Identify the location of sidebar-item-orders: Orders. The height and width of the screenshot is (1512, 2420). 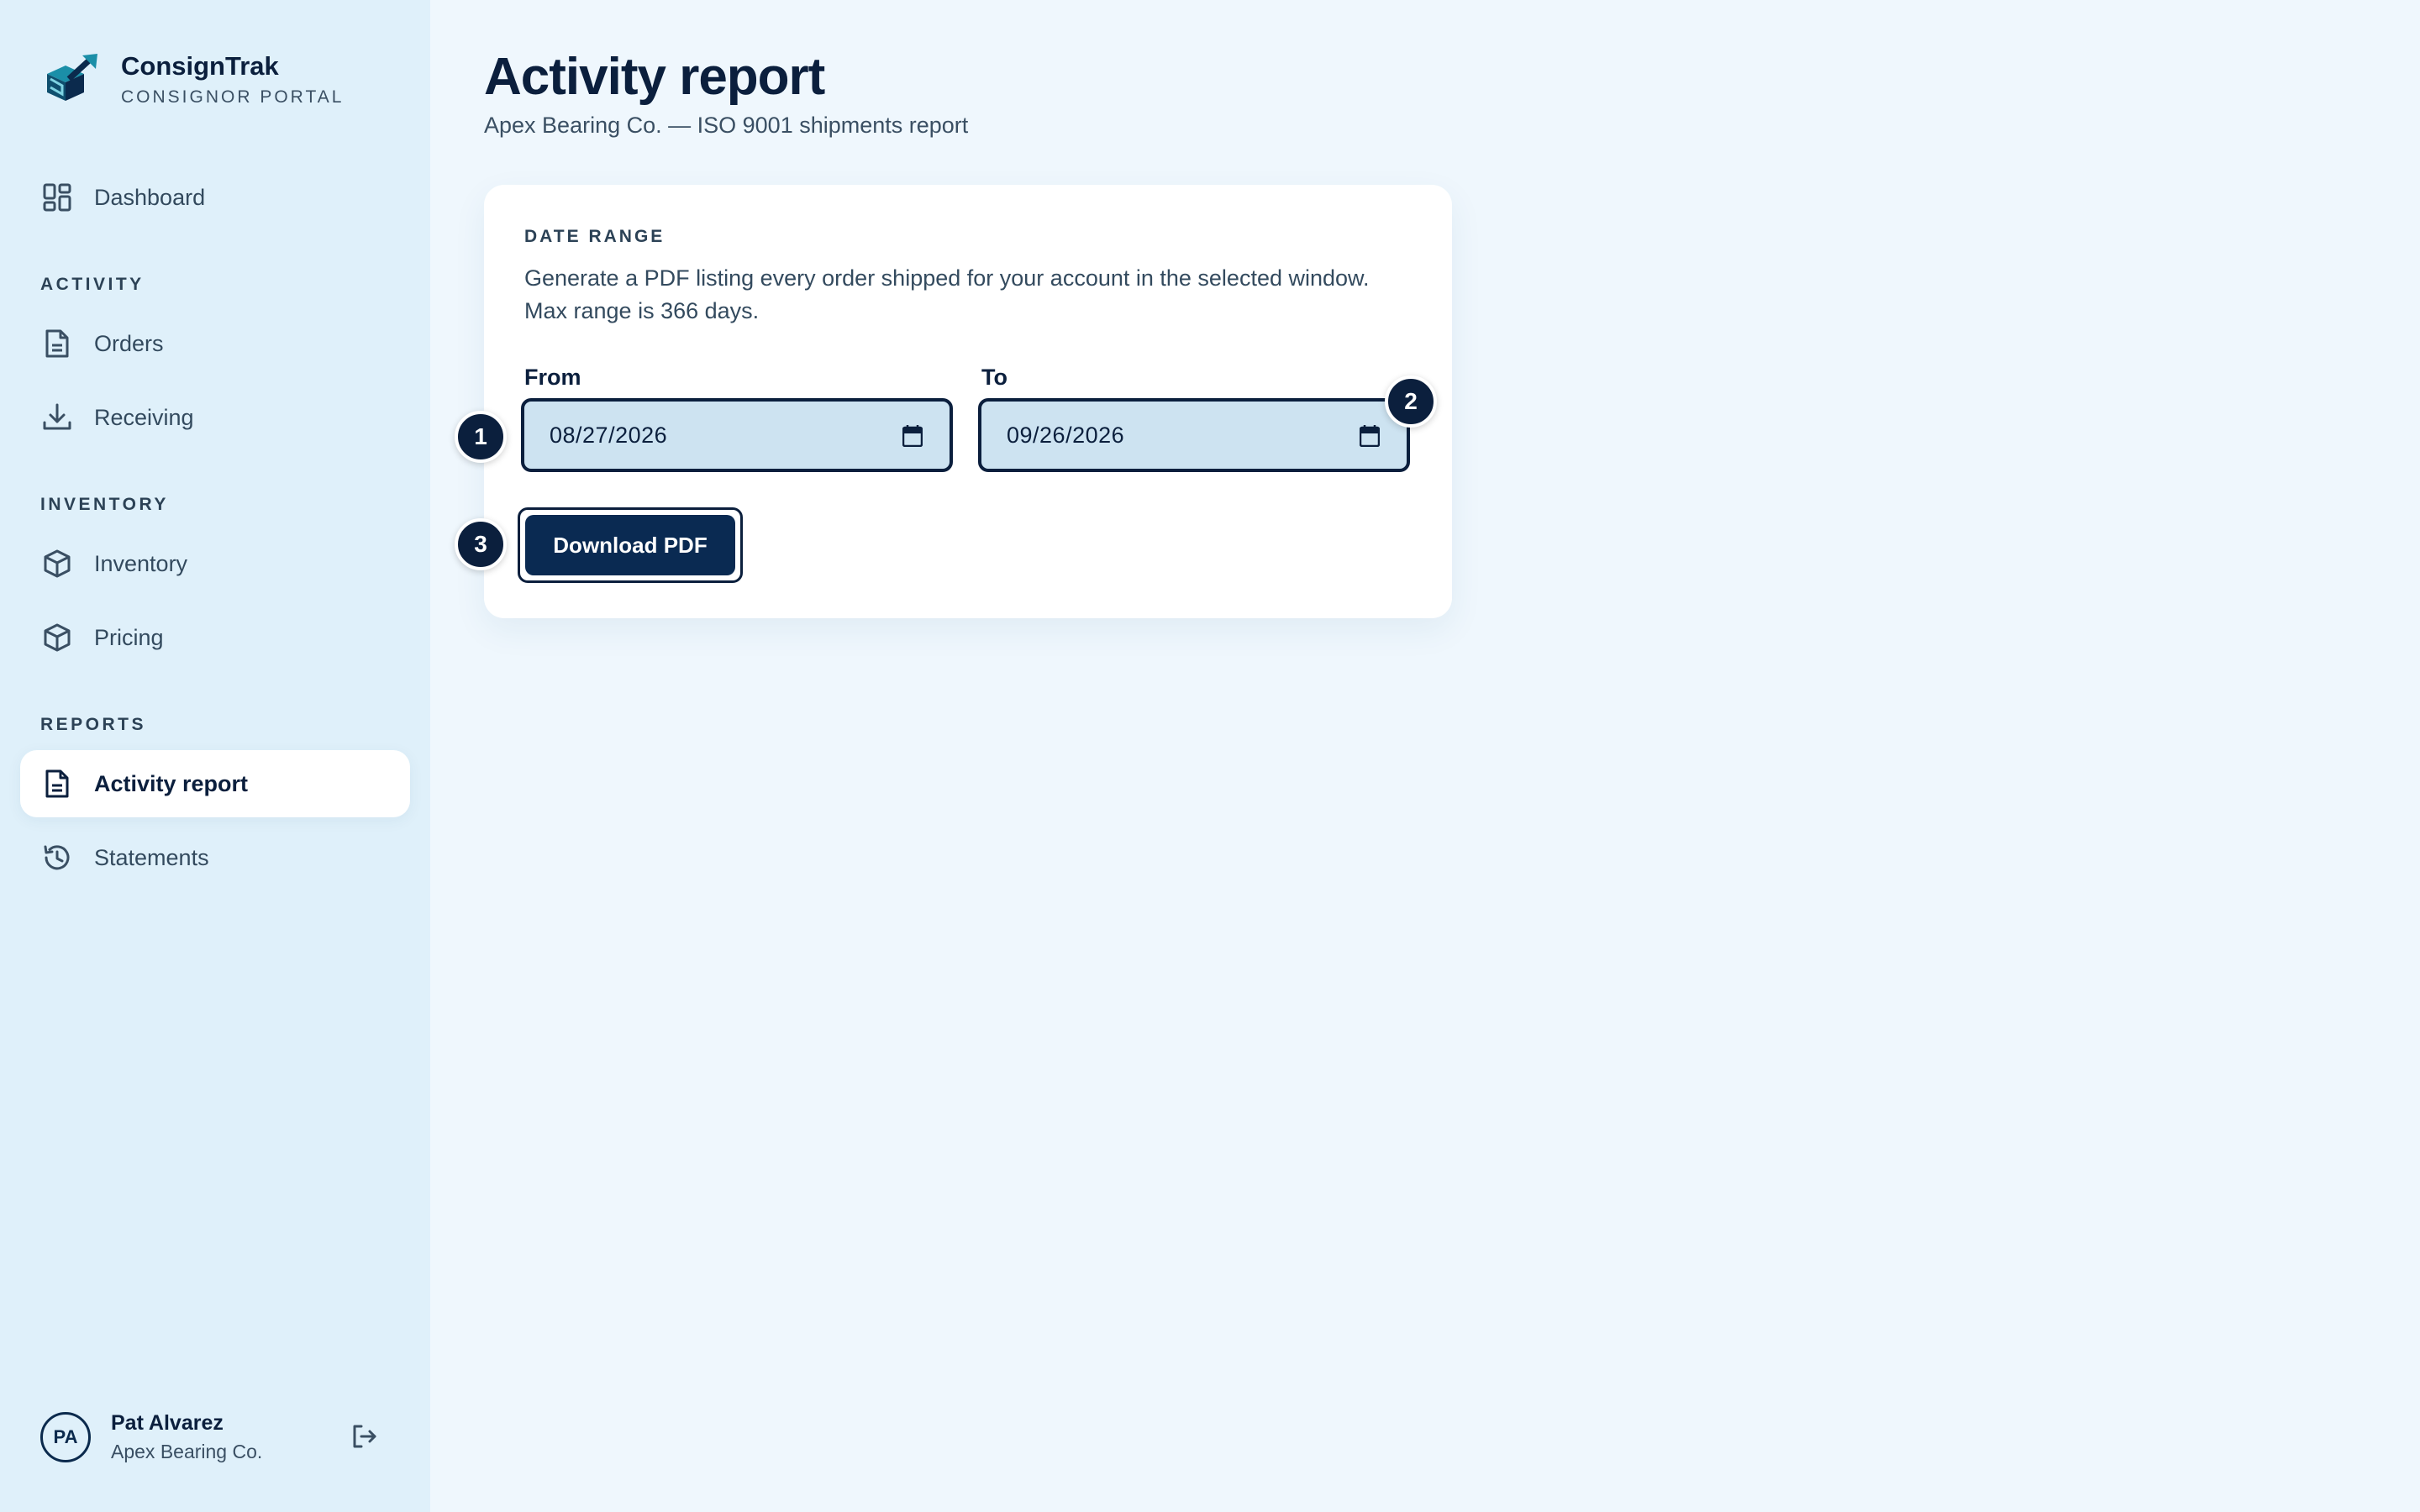
(215, 343).